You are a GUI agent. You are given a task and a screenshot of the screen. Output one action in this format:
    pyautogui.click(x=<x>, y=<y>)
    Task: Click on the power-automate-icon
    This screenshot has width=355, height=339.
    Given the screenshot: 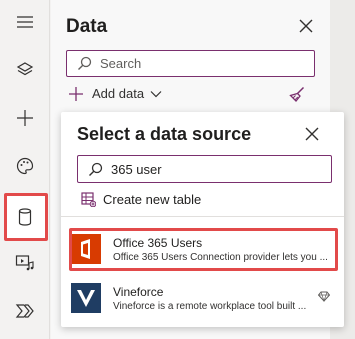 What is the action you would take?
    pyautogui.click(x=24, y=311)
    